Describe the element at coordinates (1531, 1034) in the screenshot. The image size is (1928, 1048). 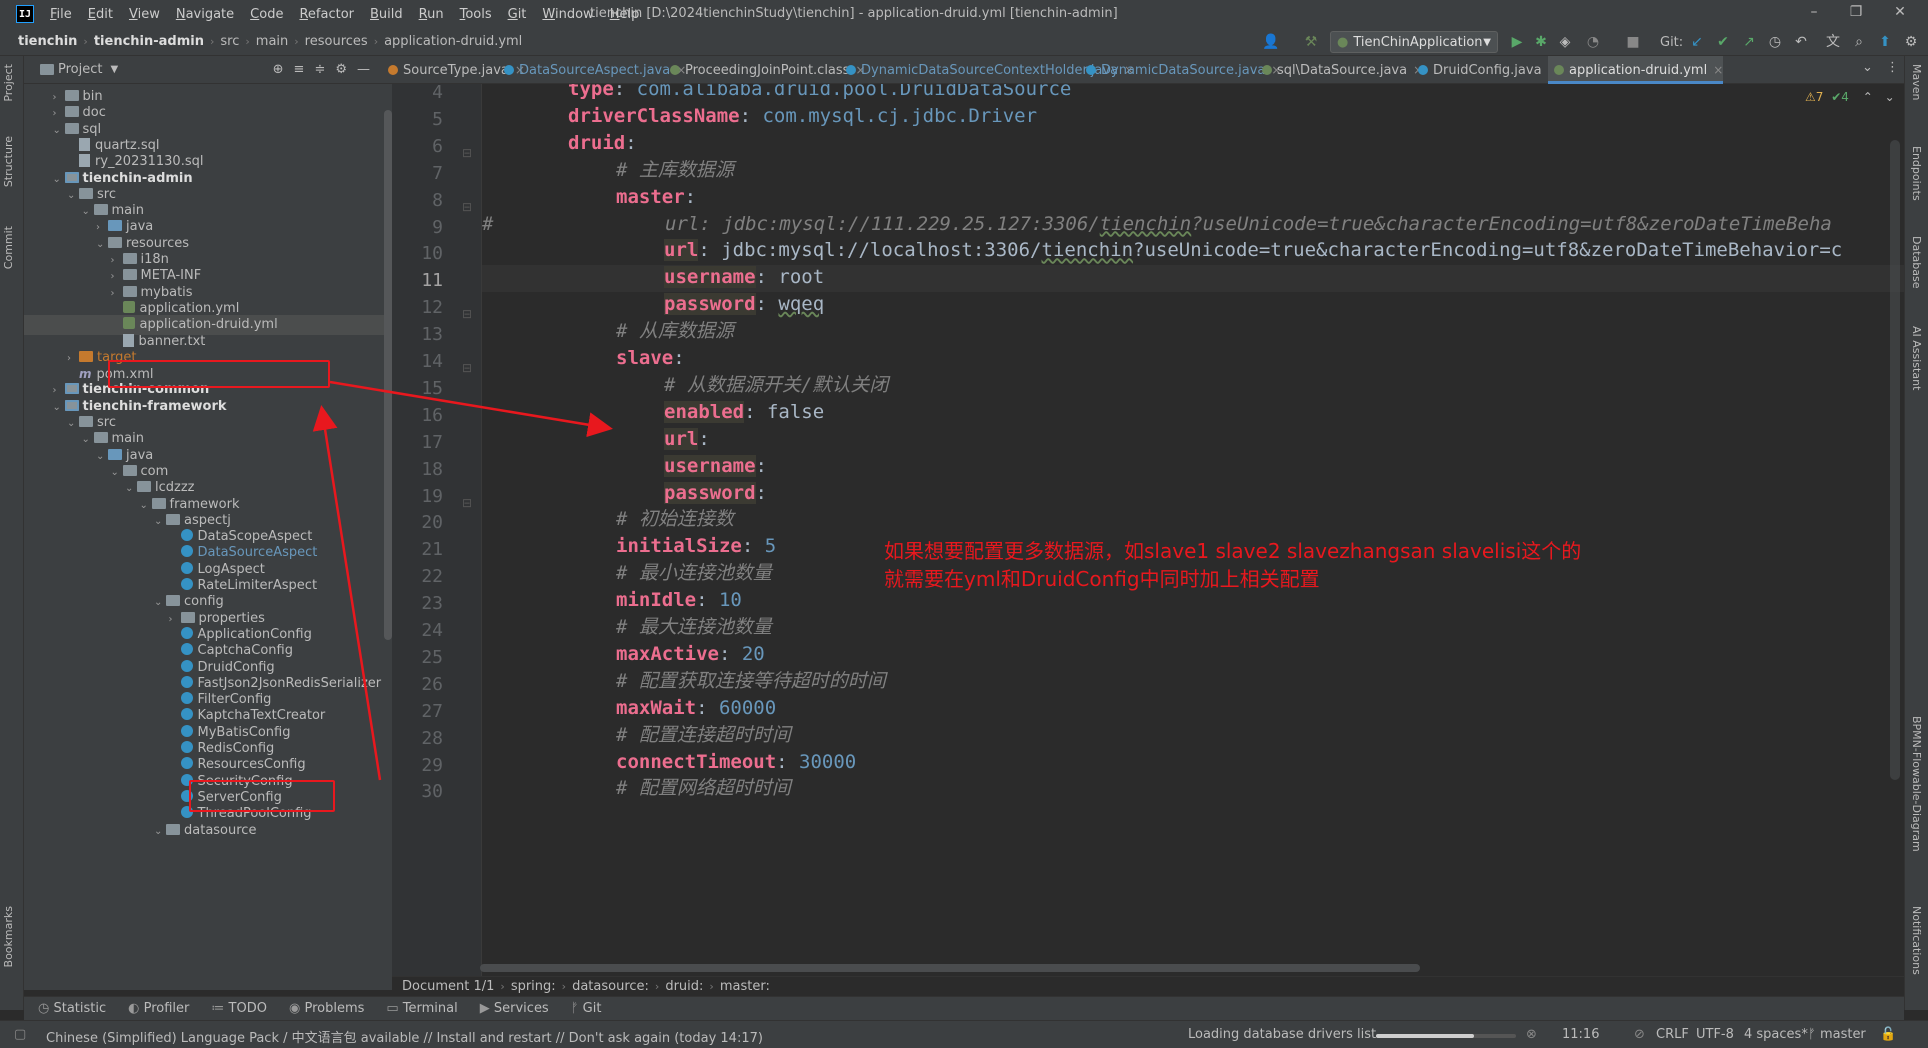
I see `cancel-progress-icon: ⊗` at that location.